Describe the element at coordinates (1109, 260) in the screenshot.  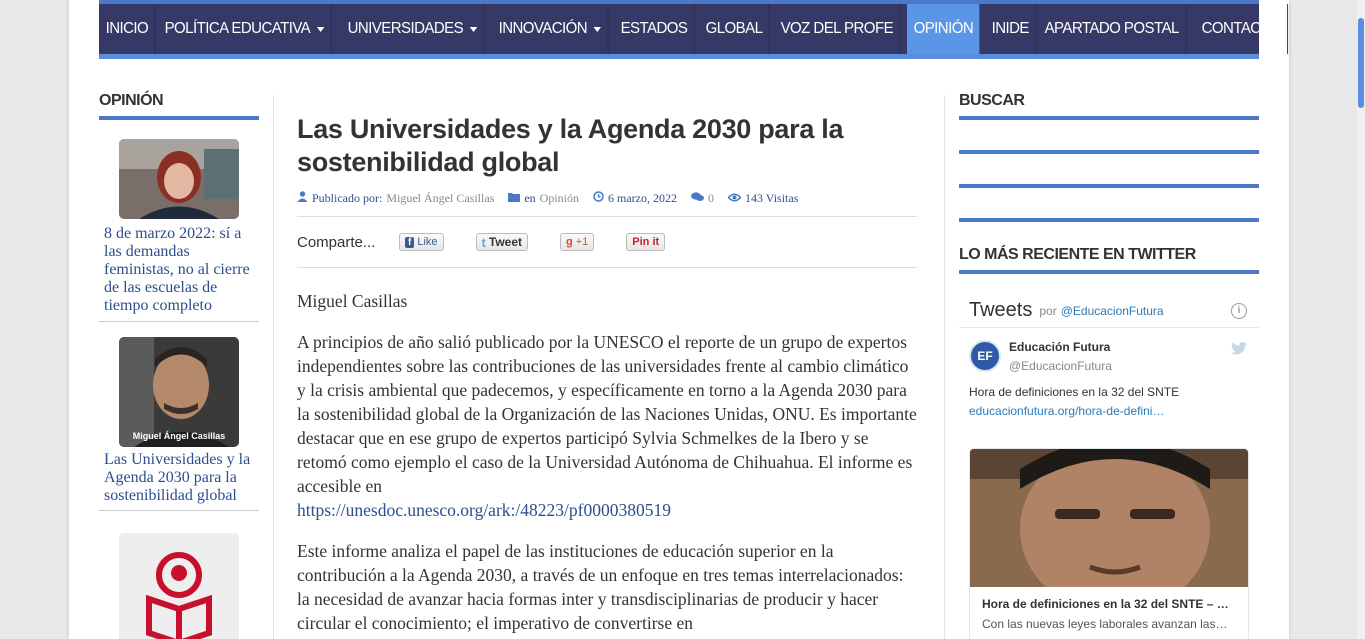
I see `twitter-widget-title: LO MÁS RECIENTE EN TWITTER` at that location.